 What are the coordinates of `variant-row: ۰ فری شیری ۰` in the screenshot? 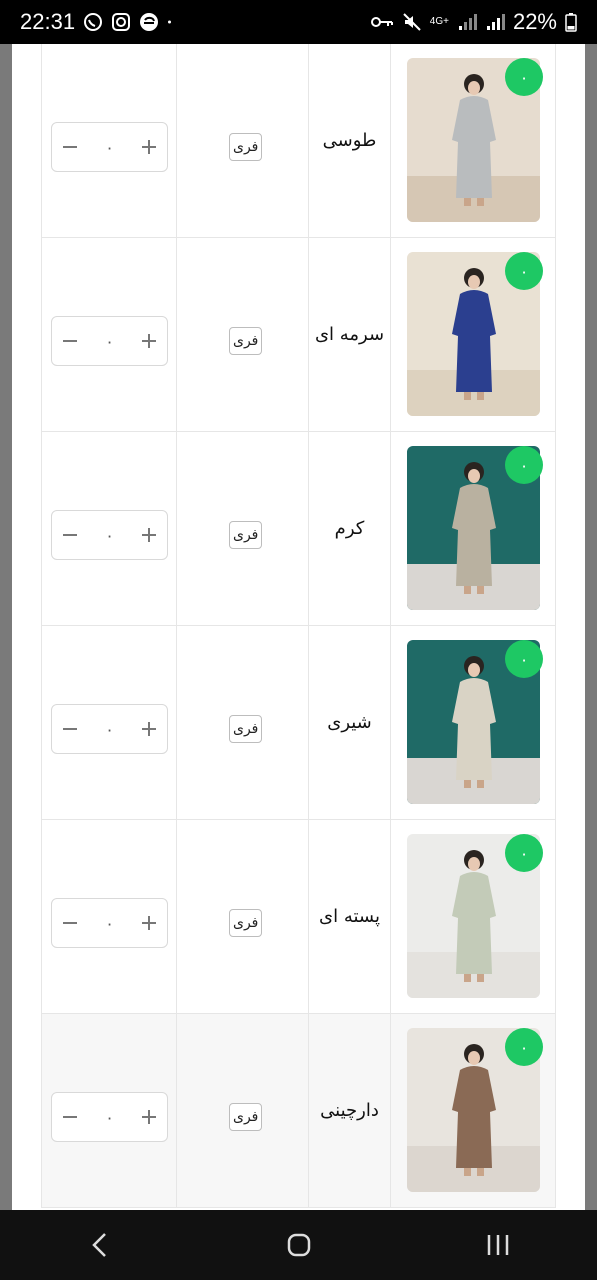 It's located at (298, 723).